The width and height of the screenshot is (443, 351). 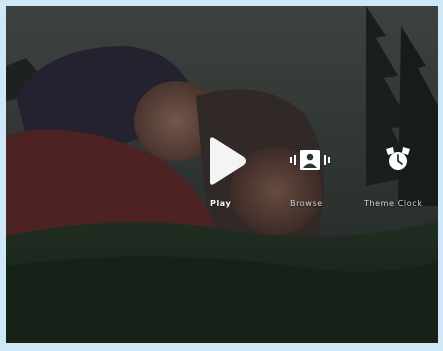 What do you see at coordinates (221, 203) in the screenshot?
I see `menu-label-play: Play` at bounding box center [221, 203].